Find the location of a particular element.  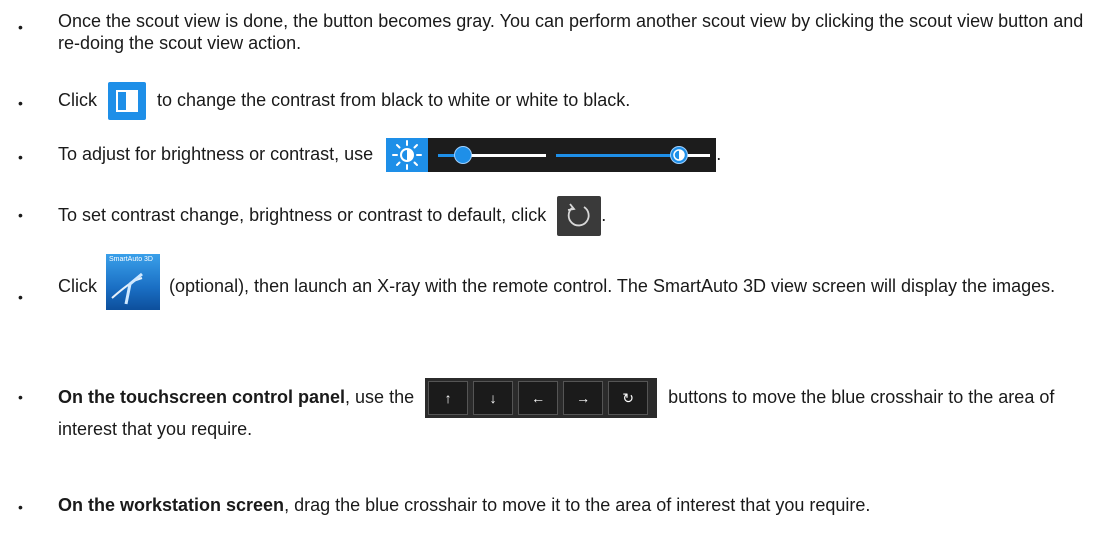

item-text-before: , use the is located at coordinates (380, 396).